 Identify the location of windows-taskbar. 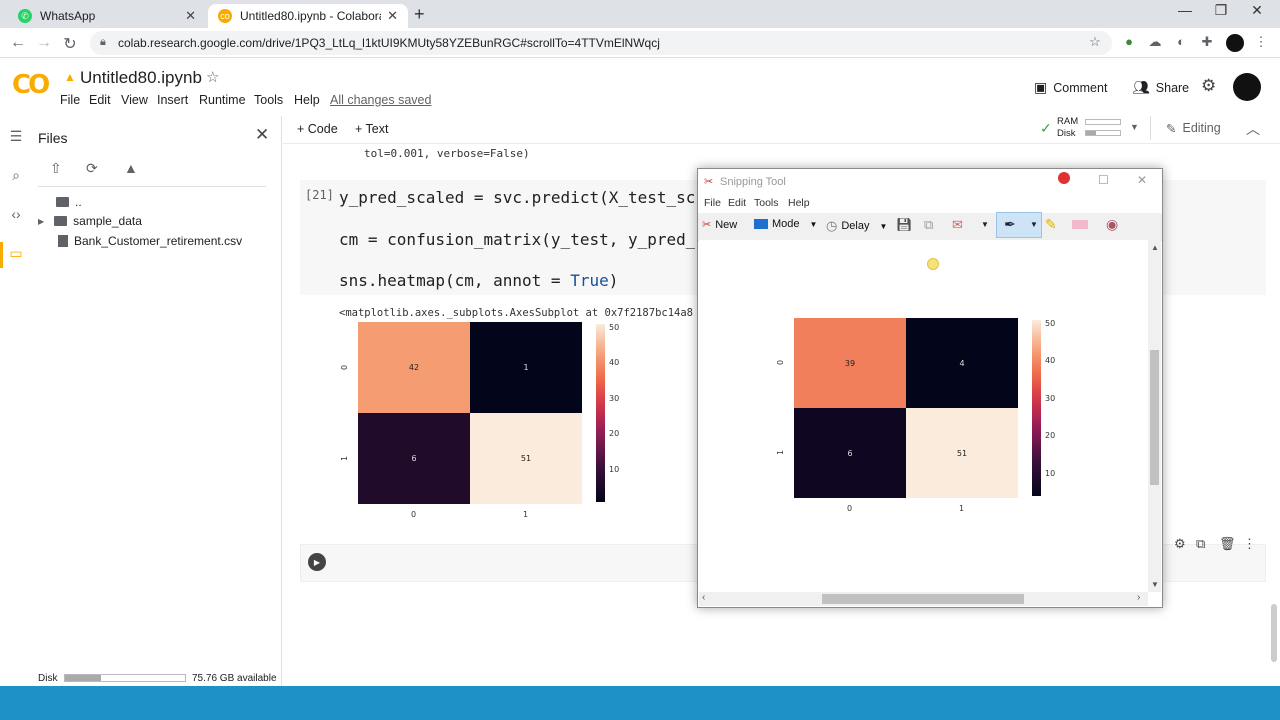
(640, 703).